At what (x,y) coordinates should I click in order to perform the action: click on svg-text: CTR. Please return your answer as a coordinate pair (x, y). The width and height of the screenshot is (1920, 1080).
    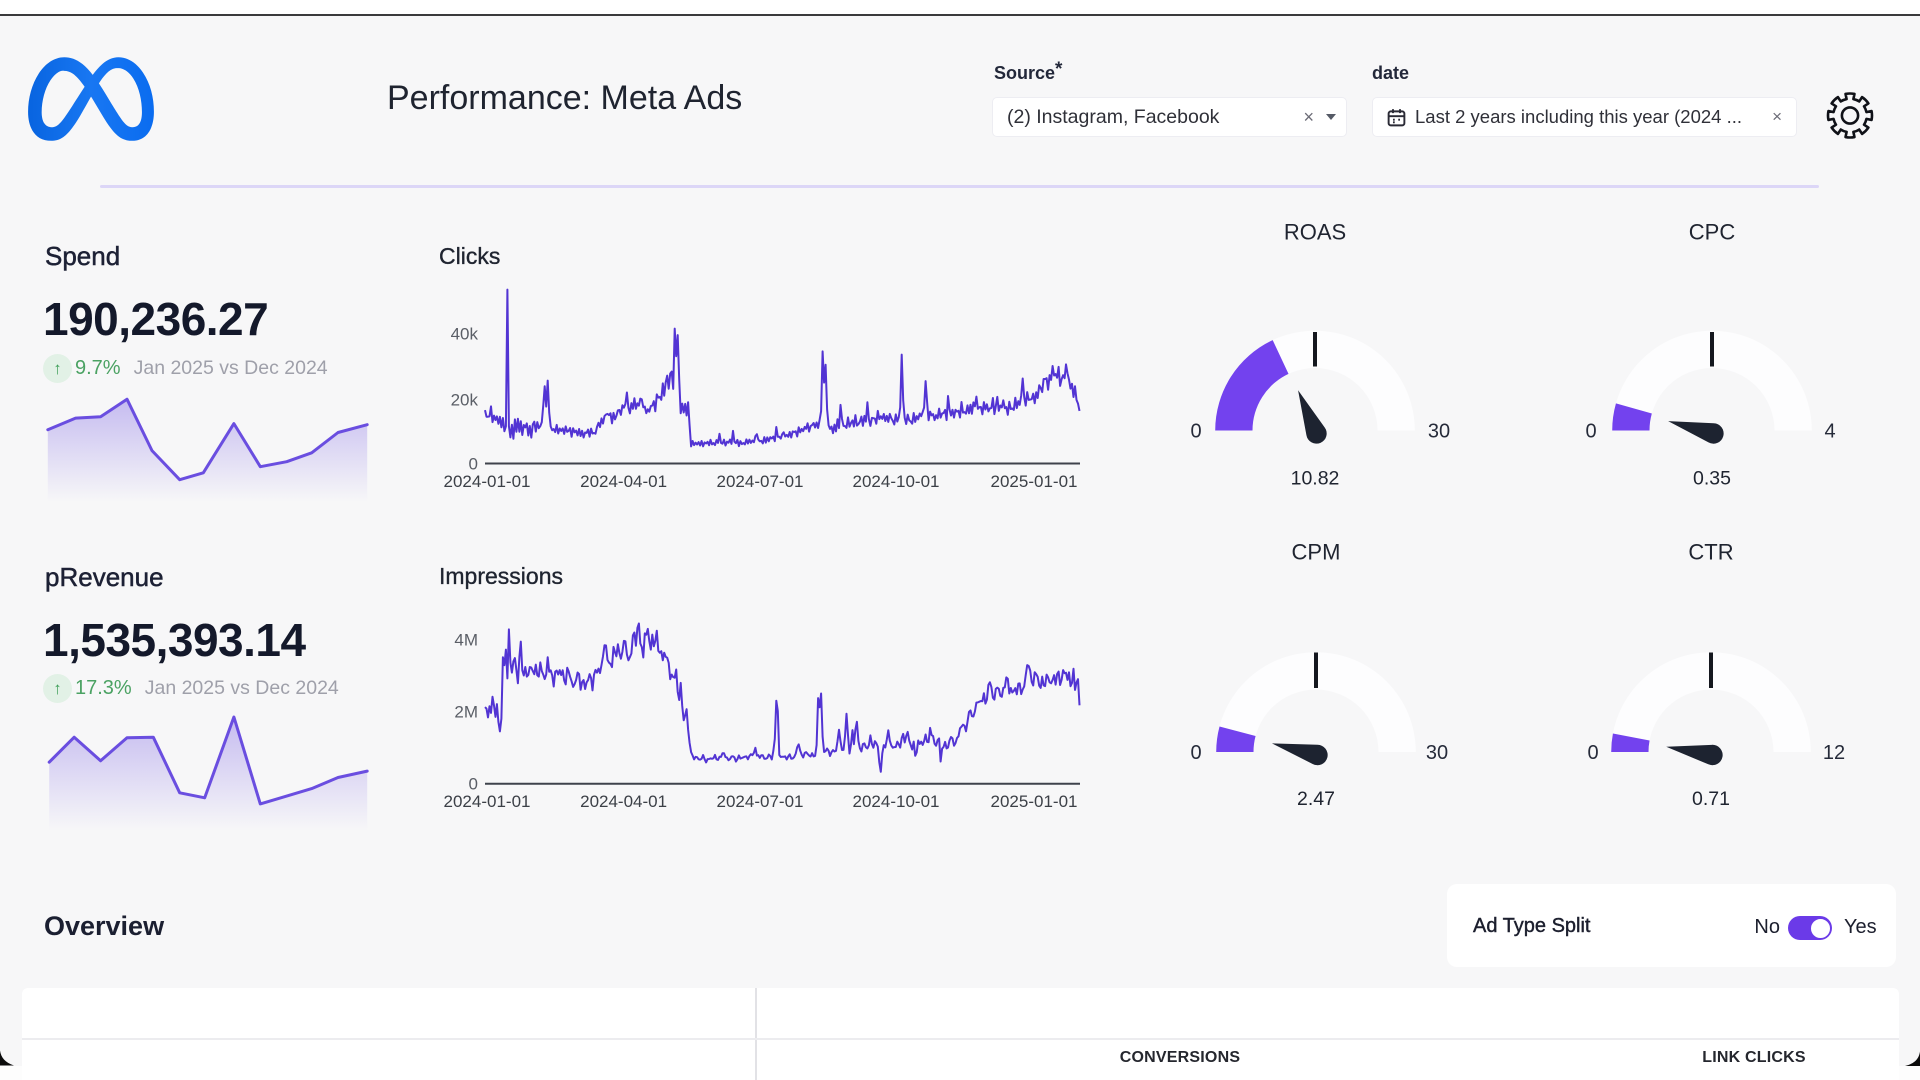
    Looking at the image, I should click on (1710, 552).